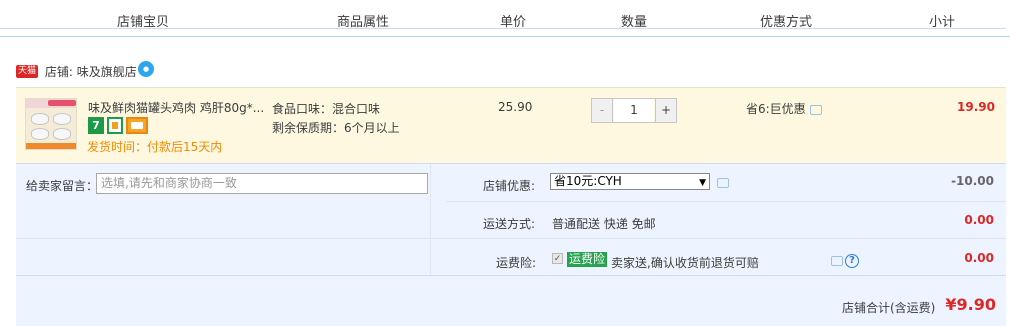 The image size is (1010, 326). Describe the element at coordinates (815, 109) in the screenshot. I see `comment-bubble-icon` at that location.